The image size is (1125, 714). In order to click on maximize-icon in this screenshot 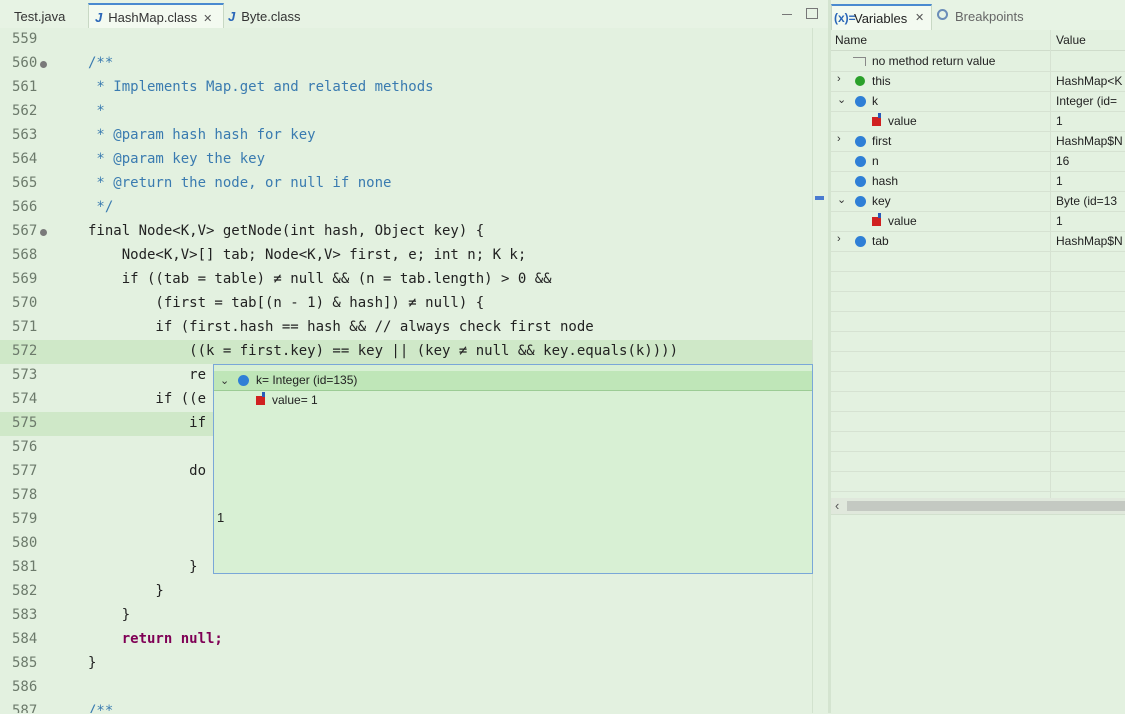, I will do `click(812, 13)`.